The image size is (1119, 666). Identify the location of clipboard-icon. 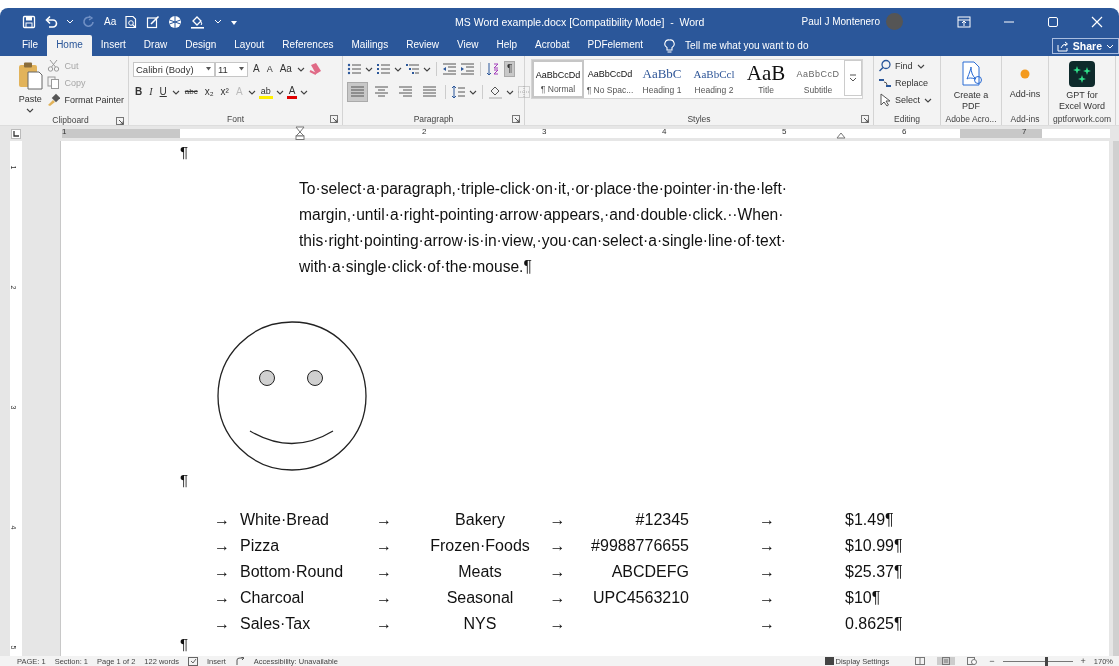
(30, 76).